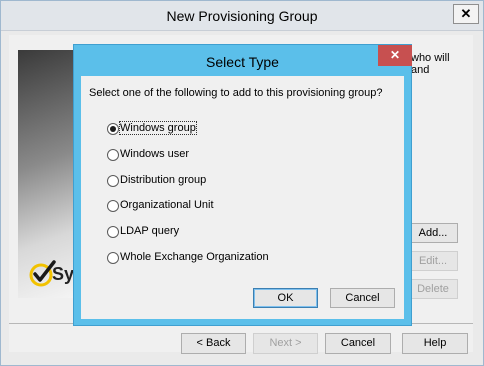 The image size is (484, 366). What do you see at coordinates (150, 231) in the screenshot?
I see `radio-label-ldap-query: LDAP query` at bounding box center [150, 231].